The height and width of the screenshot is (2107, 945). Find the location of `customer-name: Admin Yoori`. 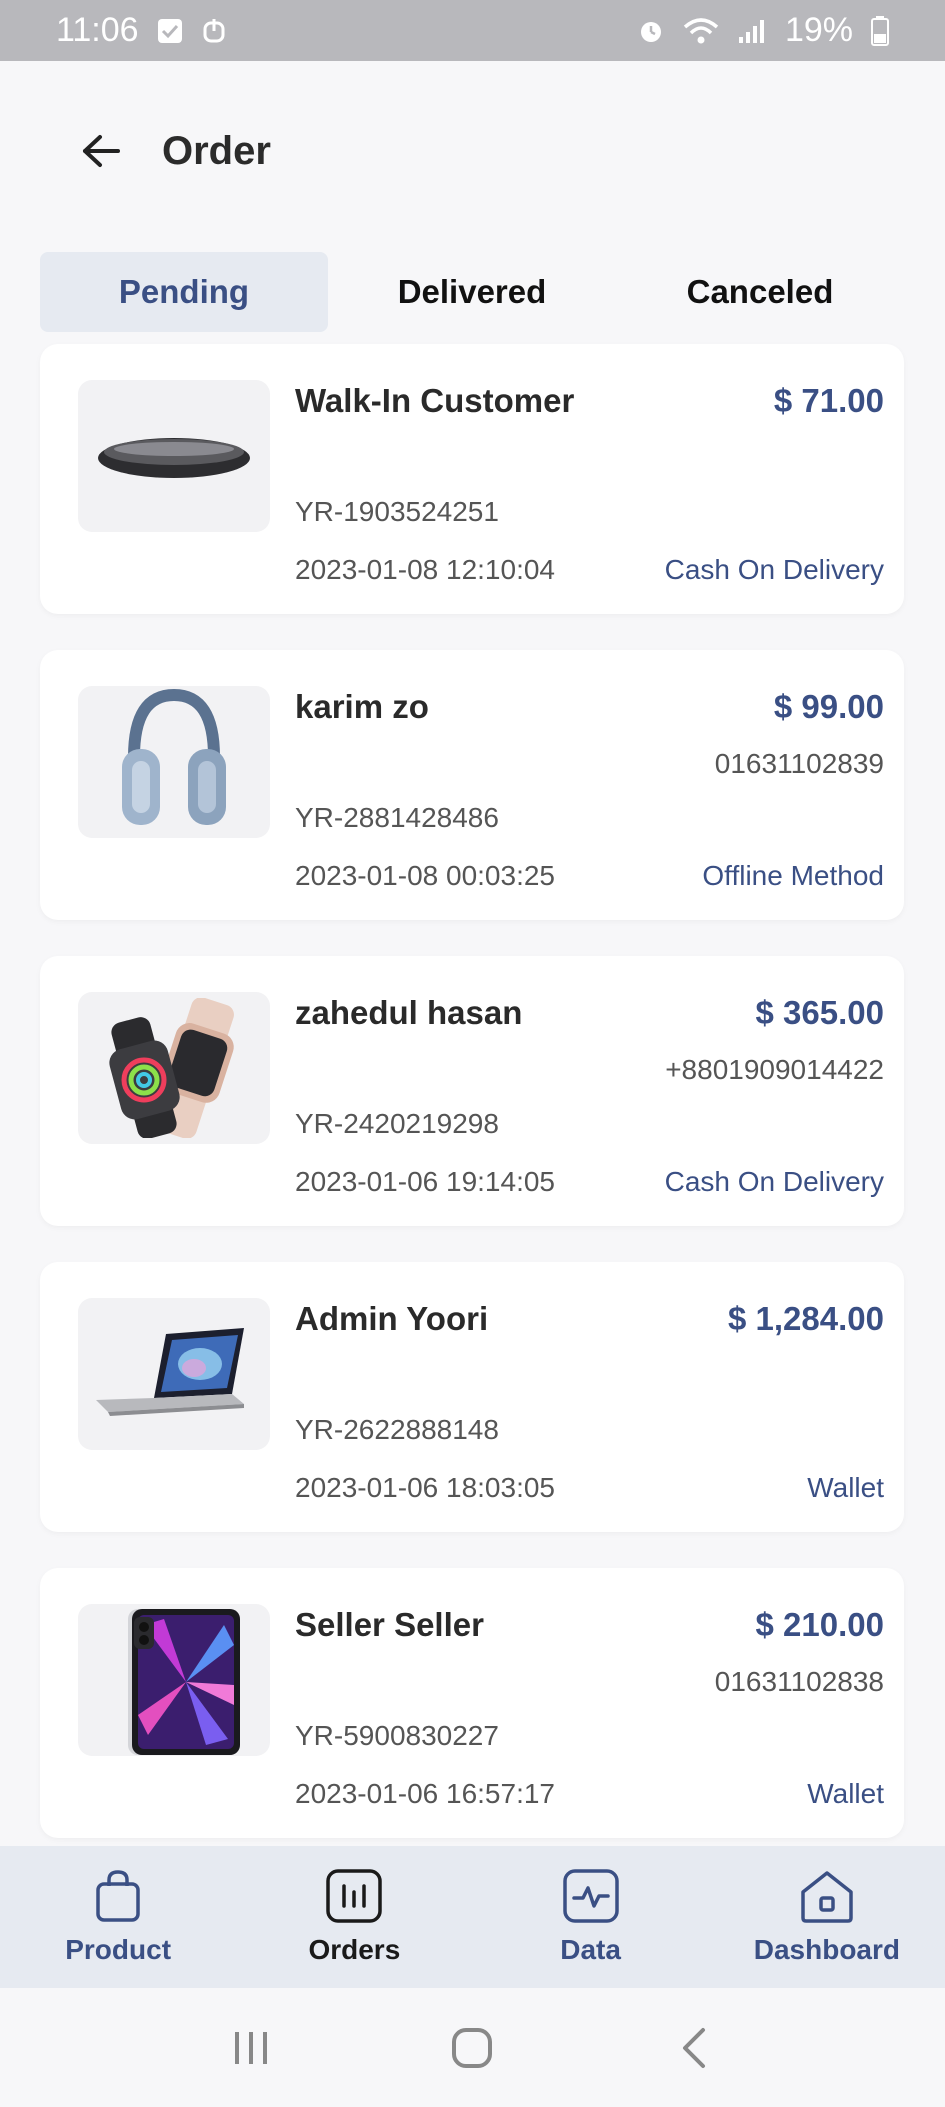

customer-name: Admin Yoori is located at coordinates (392, 1318).